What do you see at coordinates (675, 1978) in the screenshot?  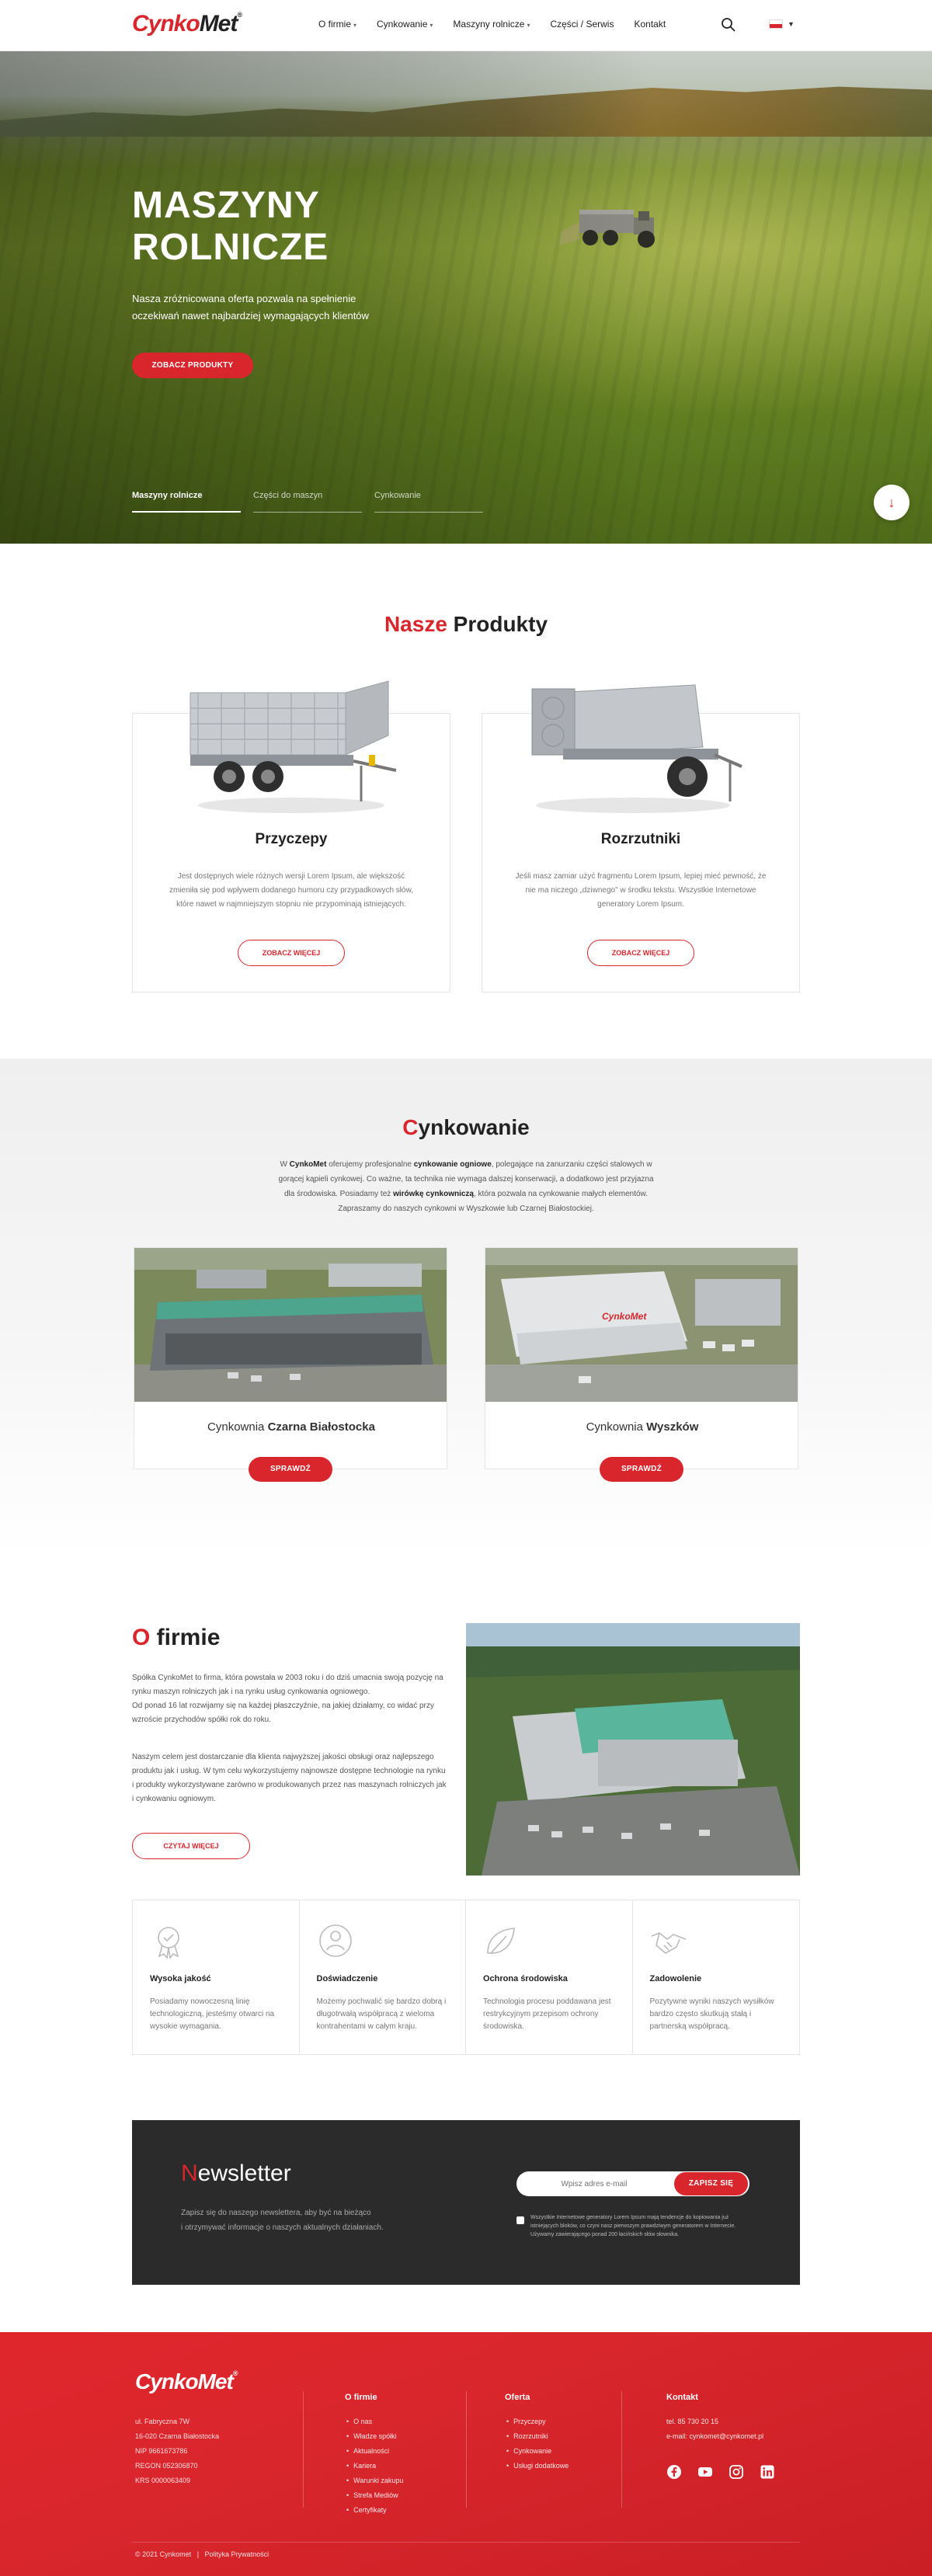 I see `feature-title: Zadowolenie` at bounding box center [675, 1978].